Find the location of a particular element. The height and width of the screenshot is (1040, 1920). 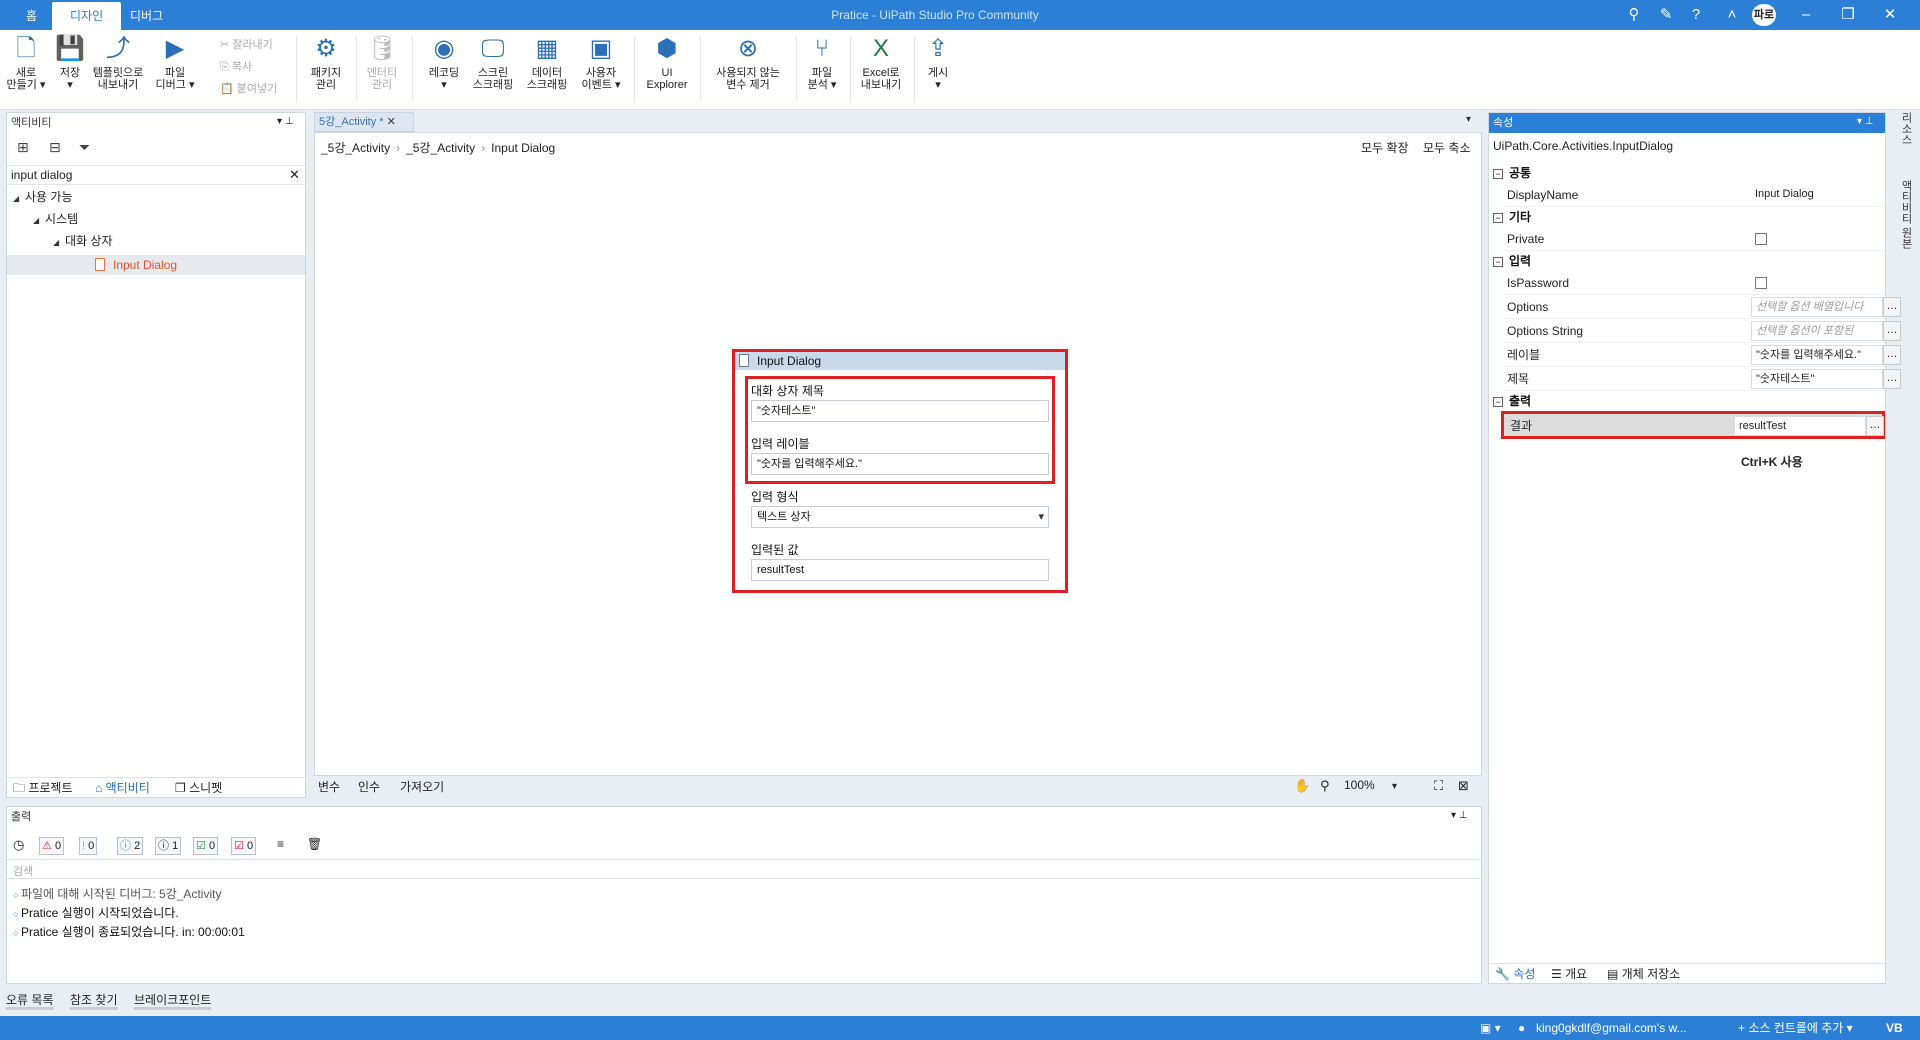

expand-all-icon: ⊞ is located at coordinates (23, 147).